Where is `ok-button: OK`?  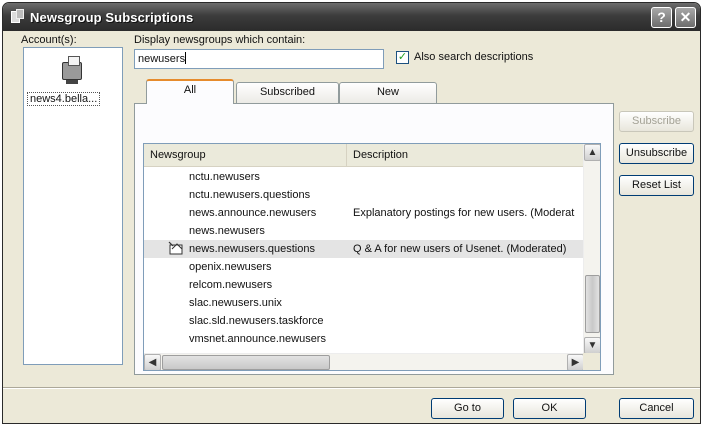
ok-button: OK is located at coordinates (549, 408).